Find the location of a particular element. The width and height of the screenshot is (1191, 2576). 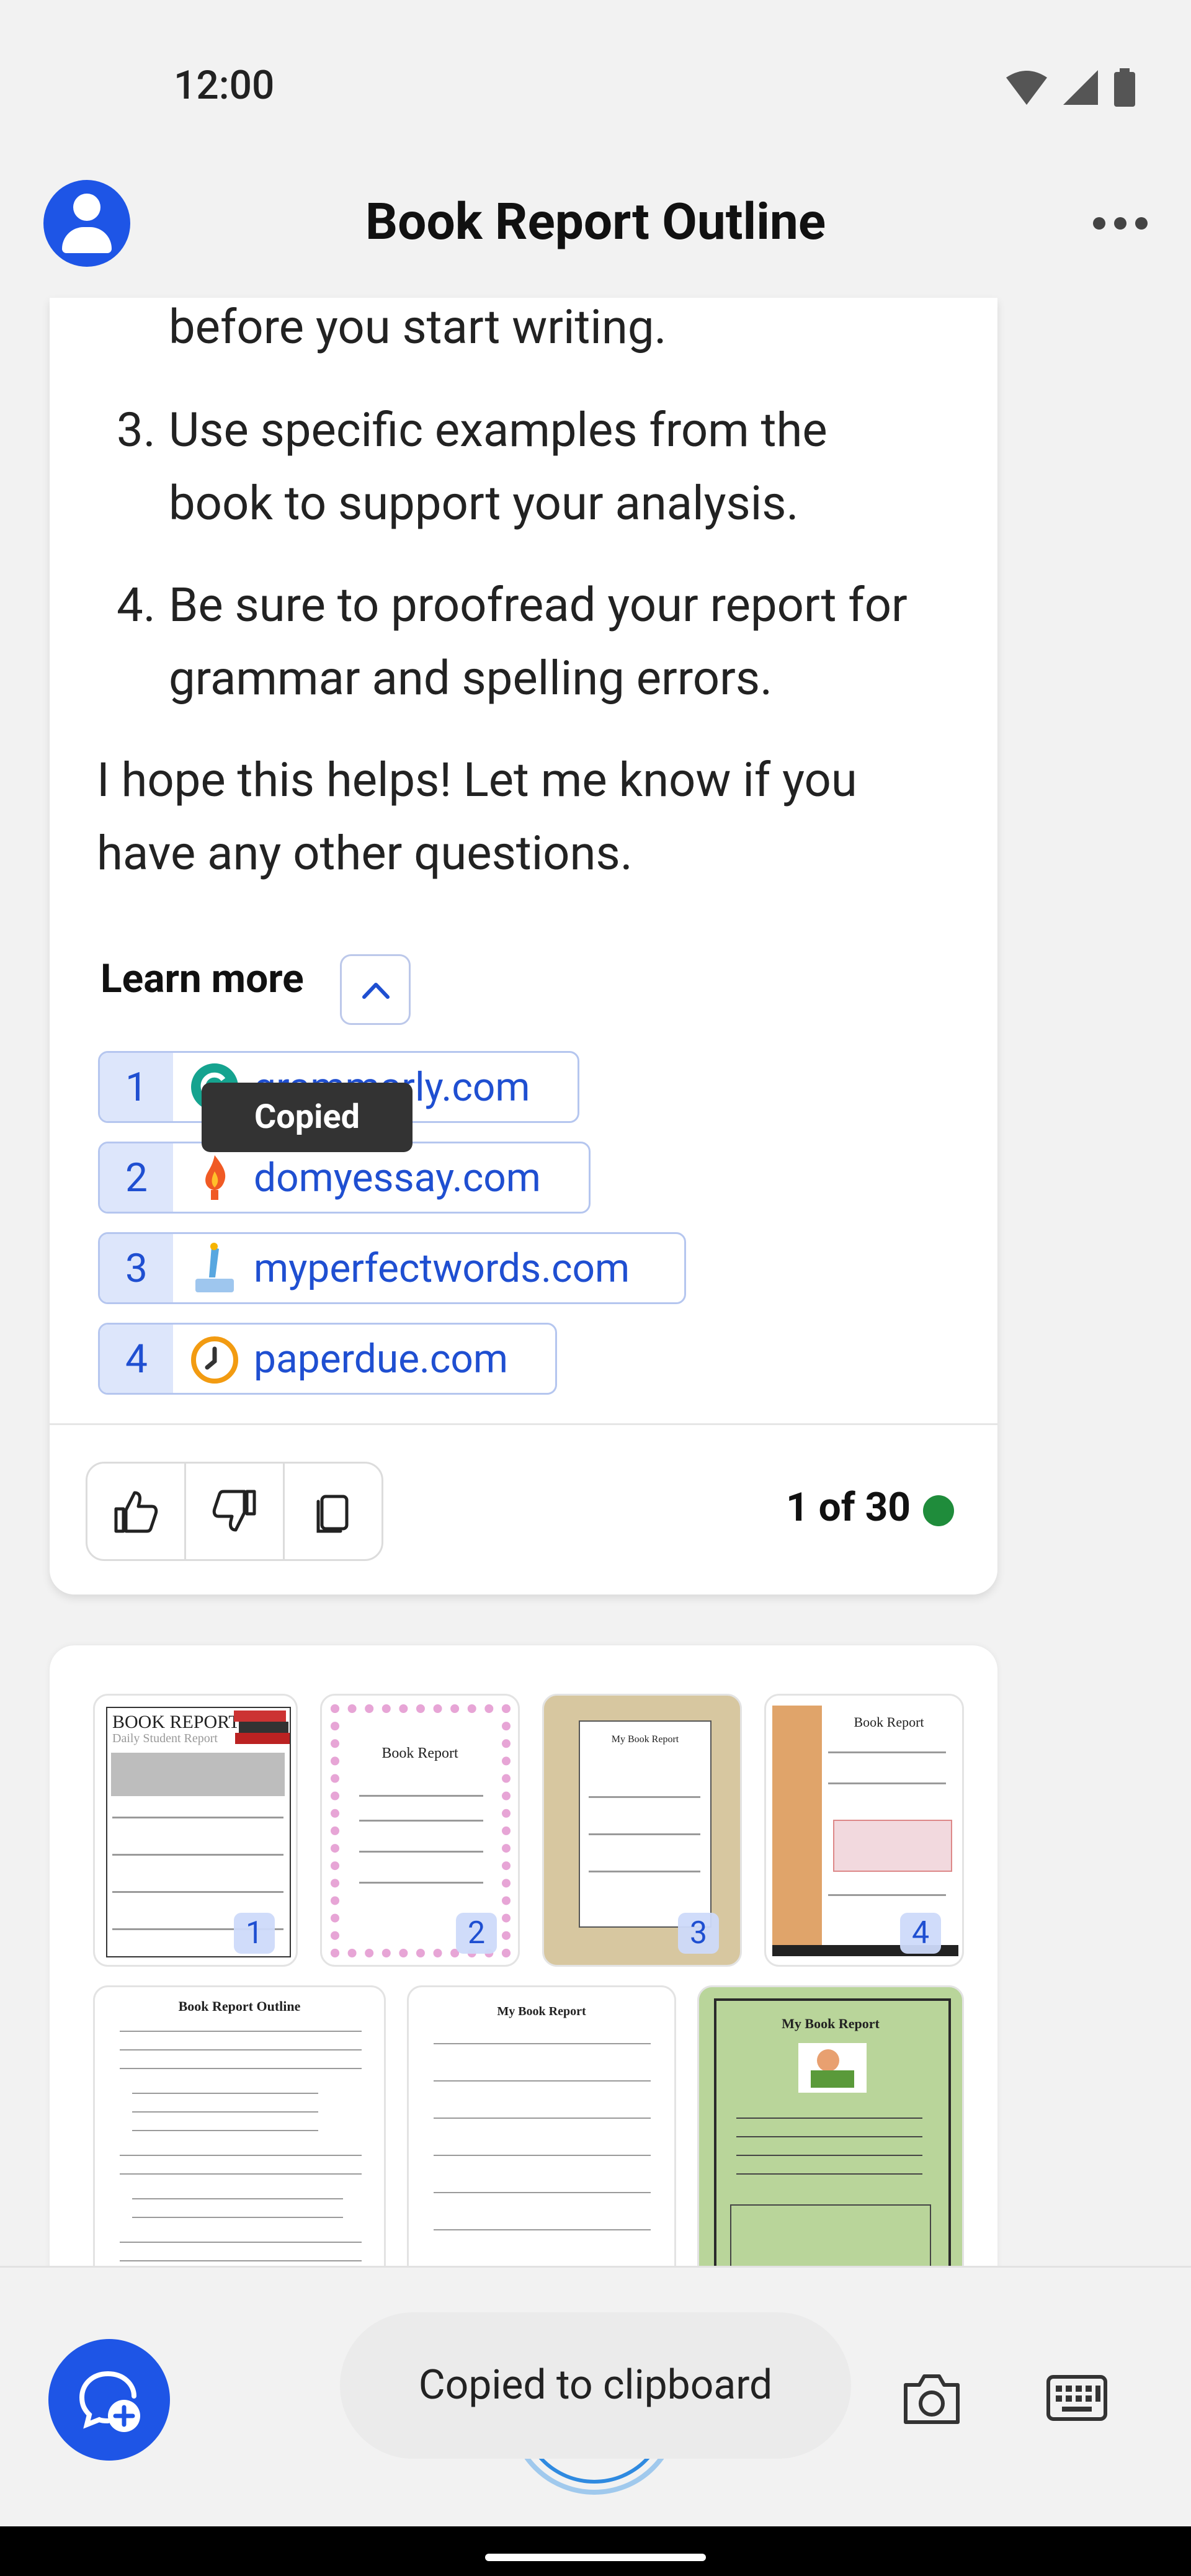

closing-text: I hope this helps! Let me know if you is located at coordinates (477, 780).